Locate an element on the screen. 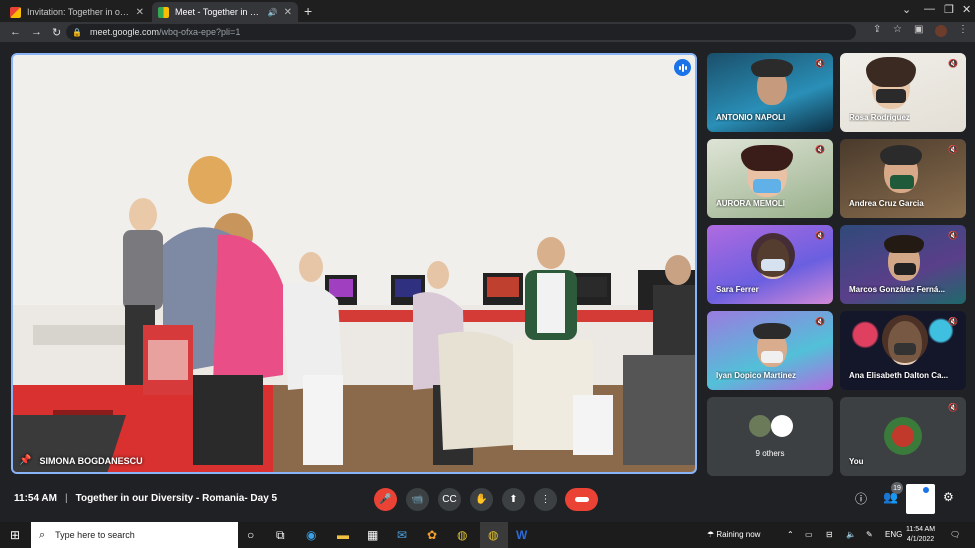  meet-tray-icon: ▭ is located at coordinates (809, 534).